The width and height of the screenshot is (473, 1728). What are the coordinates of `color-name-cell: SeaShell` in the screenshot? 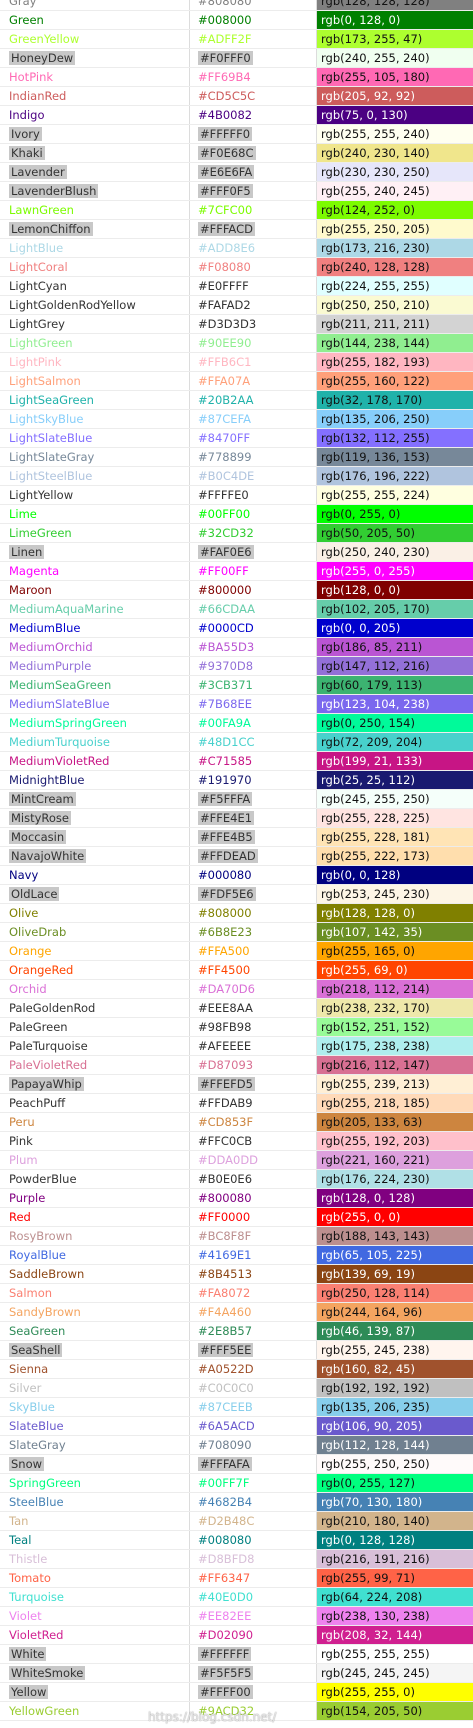 It's located at (95, 1350).